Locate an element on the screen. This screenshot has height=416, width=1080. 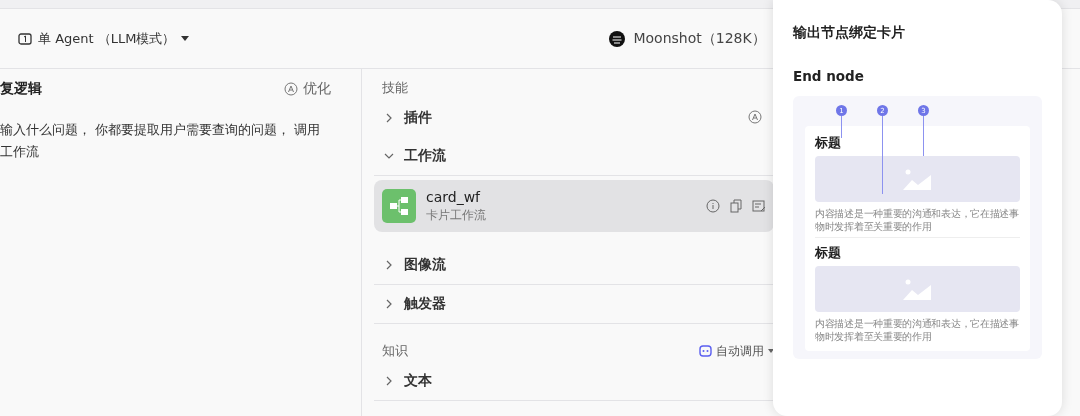
prompt-text: 工作流 is located at coordinates (20, 152).